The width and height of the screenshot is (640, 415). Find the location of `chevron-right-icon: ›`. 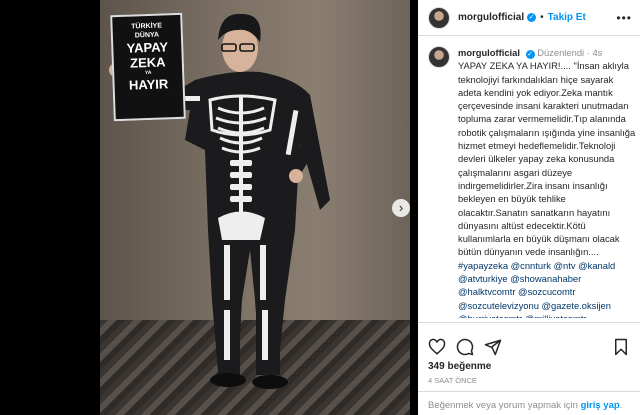

chevron-right-icon: › is located at coordinates (401, 207).